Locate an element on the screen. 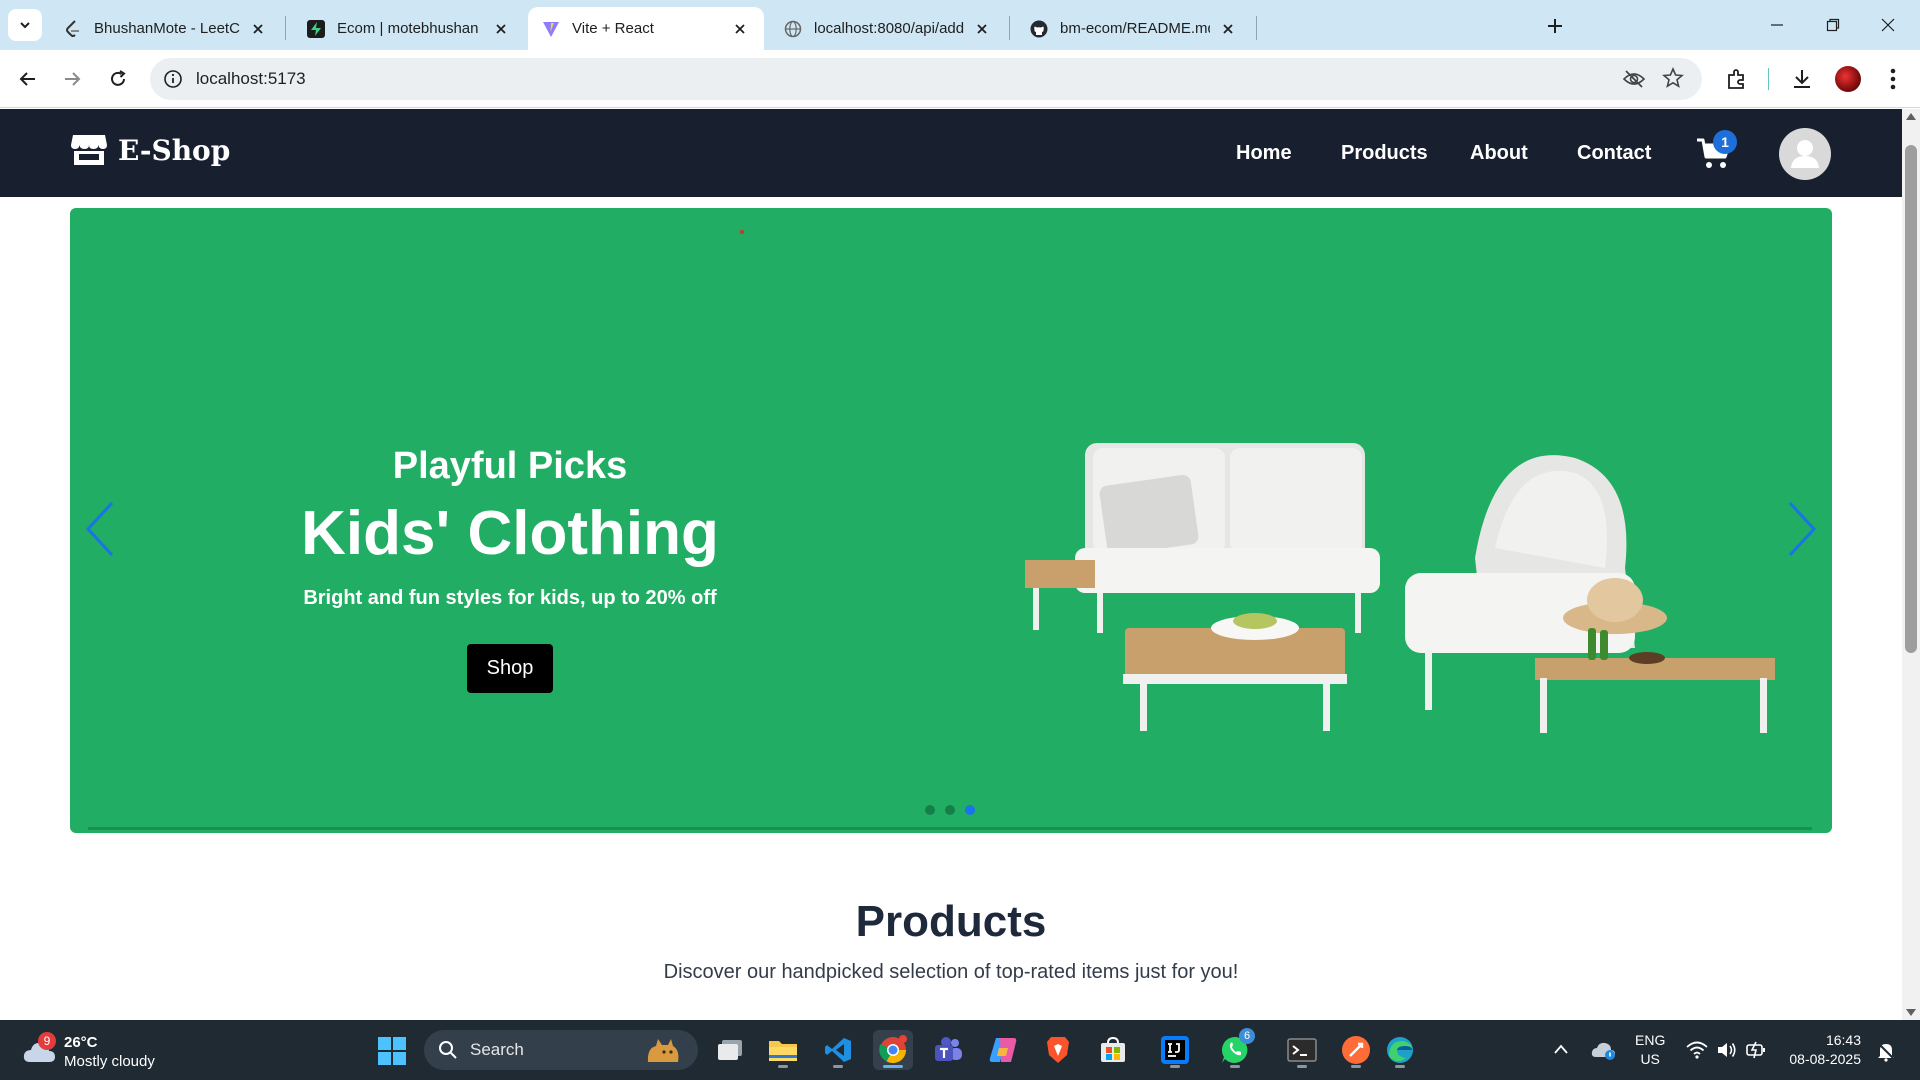  wifi-icon is located at coordinates (1697, 1050).